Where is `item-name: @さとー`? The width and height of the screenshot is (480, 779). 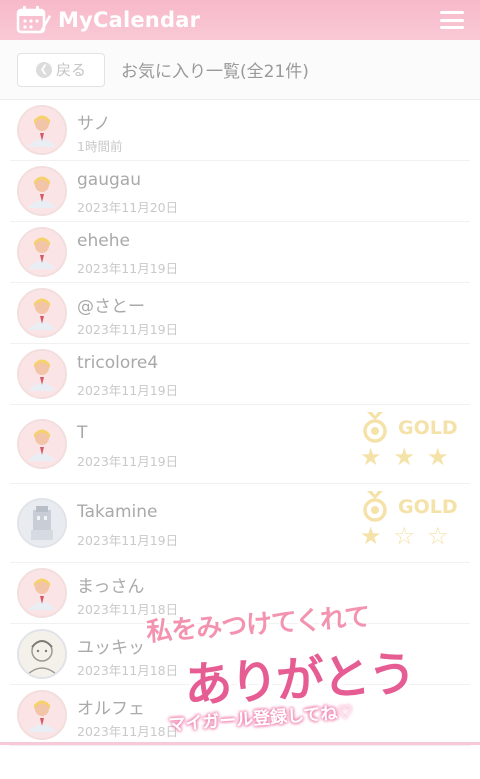 item-name: @さとー is located at coordinates (111, 307).